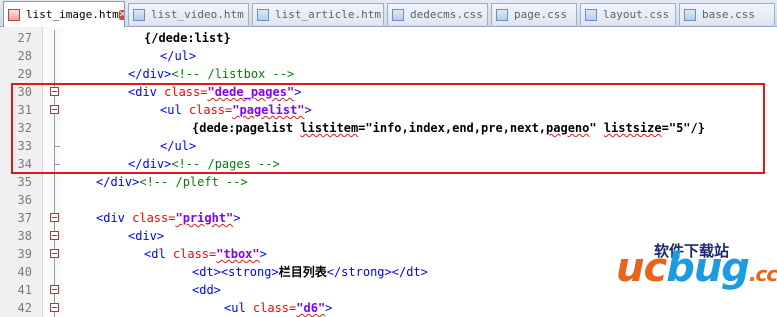 This screenshot has width=777, height=317. What do you see at coordinates (446, 14) in the screenshot?
I see `tab-label: dedecms.css` at bounding box center [446, 14].